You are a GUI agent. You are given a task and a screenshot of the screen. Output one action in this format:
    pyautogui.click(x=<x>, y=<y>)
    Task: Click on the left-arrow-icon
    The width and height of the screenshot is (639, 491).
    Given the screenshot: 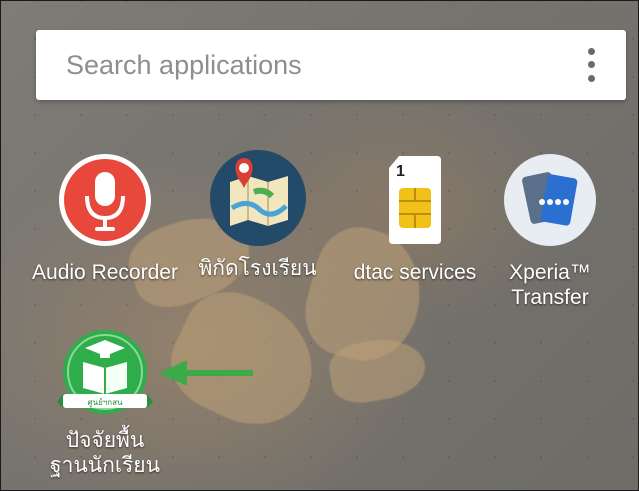 What is the action you would take?
    pyautogui.click(x=206, y=373)
    